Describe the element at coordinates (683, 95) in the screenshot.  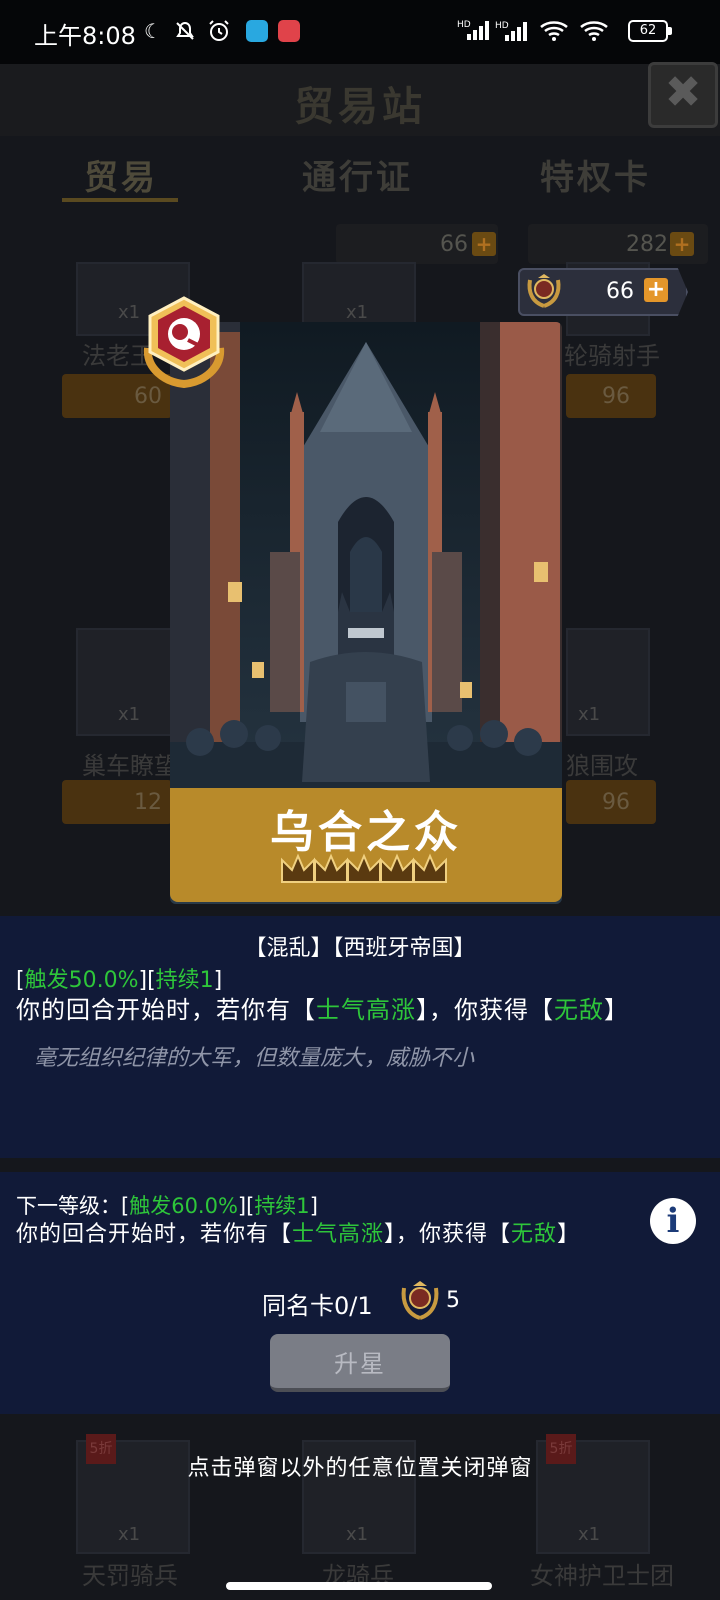
I see `close-button: ✖` at that location.